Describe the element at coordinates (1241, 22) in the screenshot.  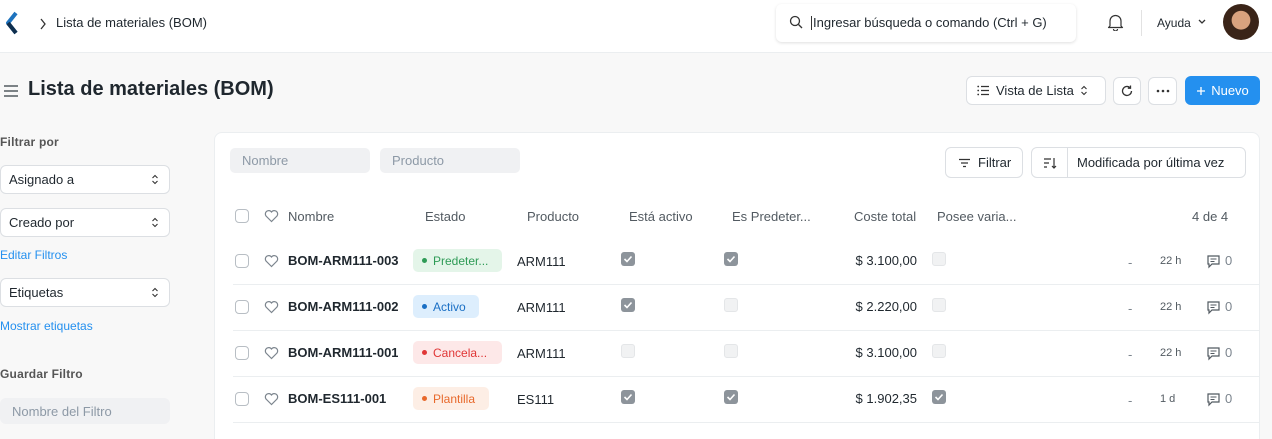
I see `user-avatar` at that location.